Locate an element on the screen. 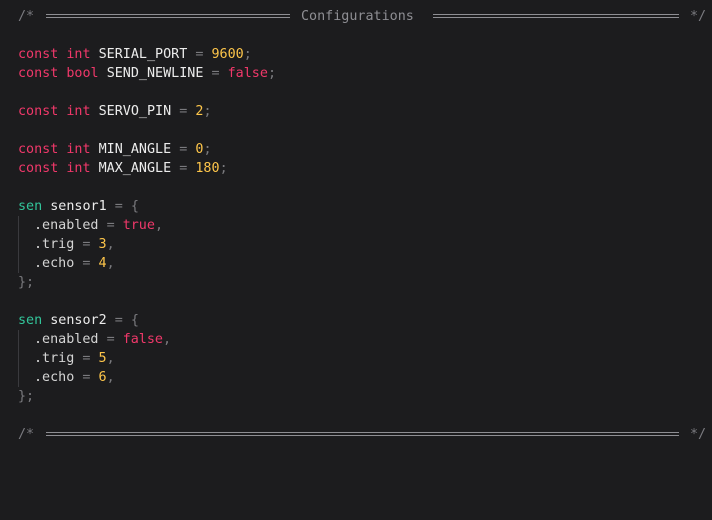  code-line-min-angle: const int MIN_ANGLE = 0; is located at coordinates (356, 149).